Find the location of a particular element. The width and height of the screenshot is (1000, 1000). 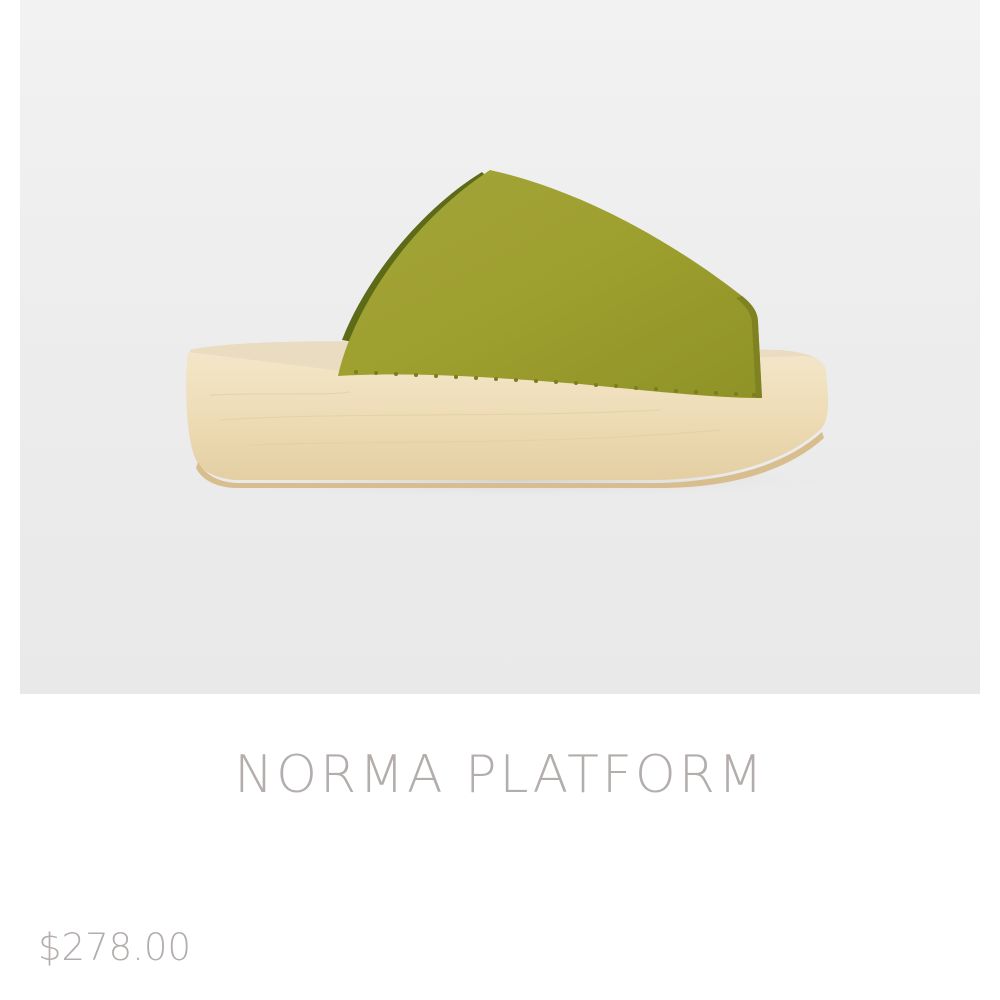

product-title: NORMA PLATFORM is located at coordinates (500, 775).